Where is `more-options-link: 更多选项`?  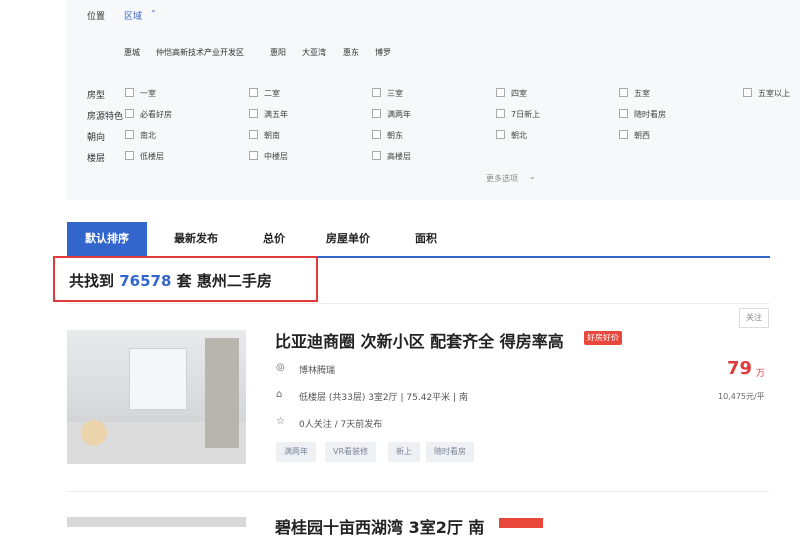 more-options-link: 更多选项 is located at coordinates (502, 178).